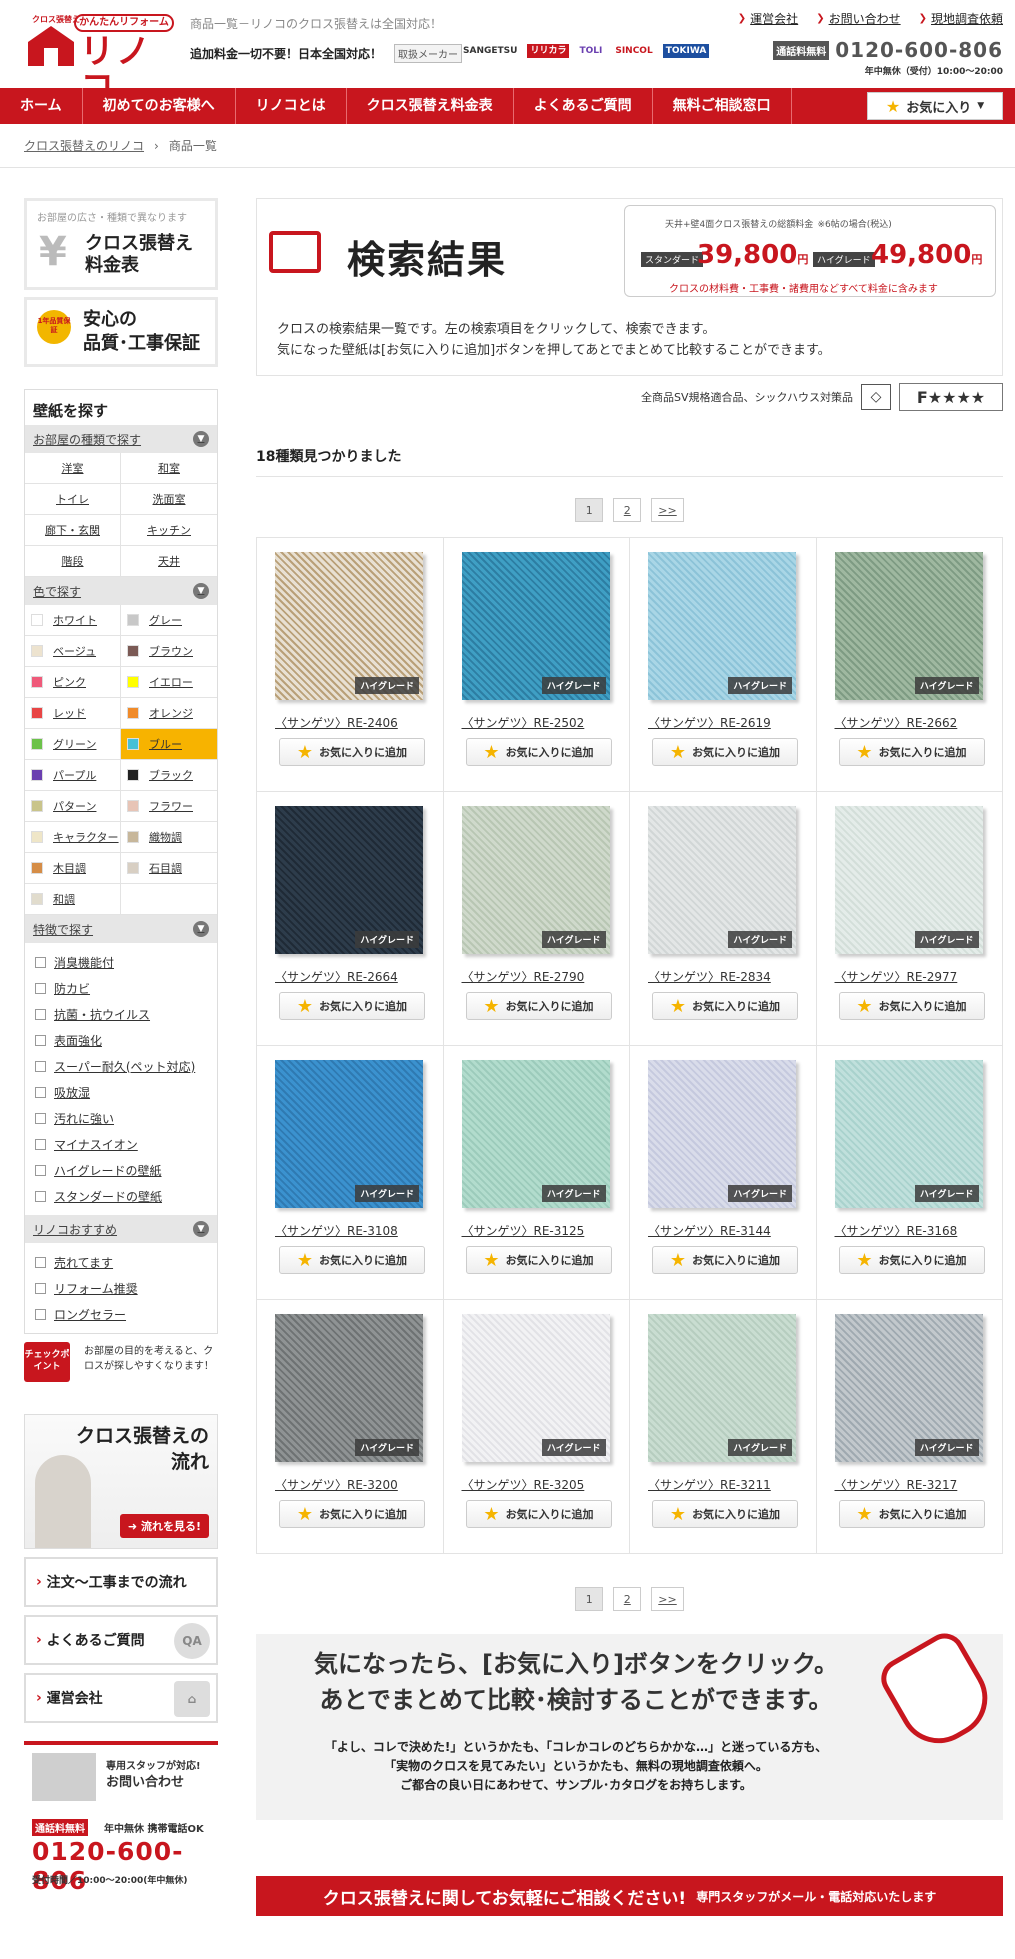 The image size is (1015, 1959). I want to click on feature-filter: 抗菌・抗ウイルス, so click(121, 1014).